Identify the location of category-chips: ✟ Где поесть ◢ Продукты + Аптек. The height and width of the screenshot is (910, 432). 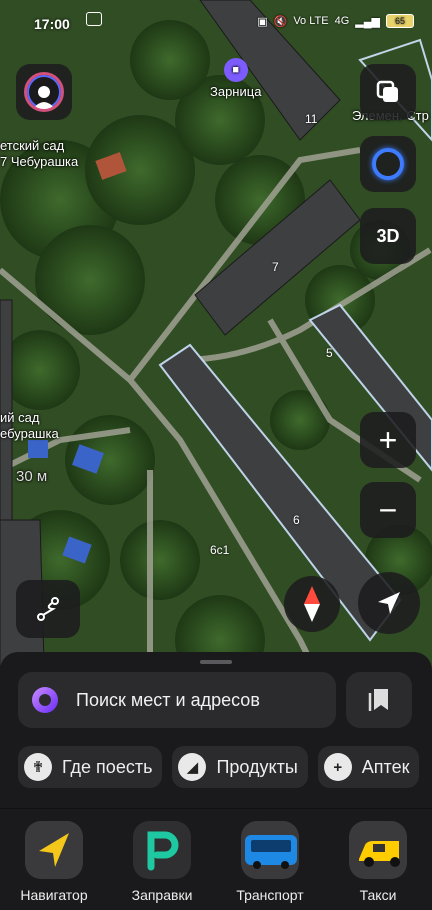
(225, 767).